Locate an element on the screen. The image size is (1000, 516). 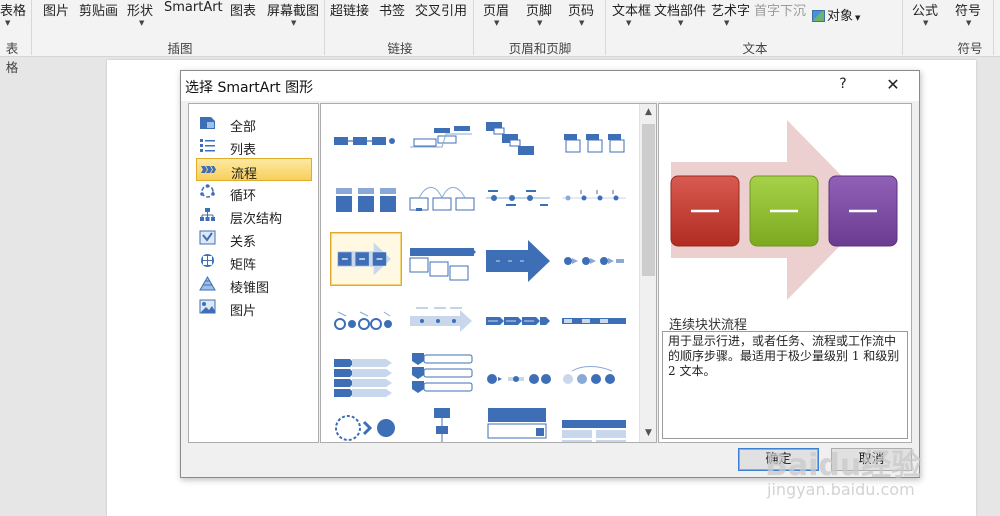
scroll-up-icon: ▲ is located at coordinates (648, 112).